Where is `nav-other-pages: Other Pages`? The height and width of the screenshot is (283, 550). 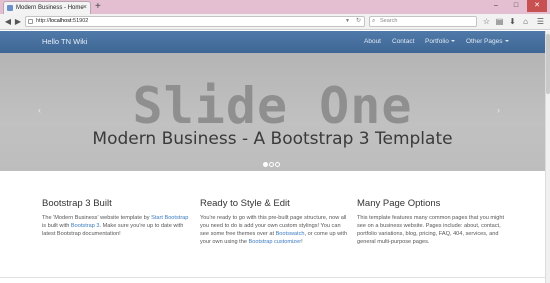 nav-other-pages: Other Pages is located at coordinates (487, 42).